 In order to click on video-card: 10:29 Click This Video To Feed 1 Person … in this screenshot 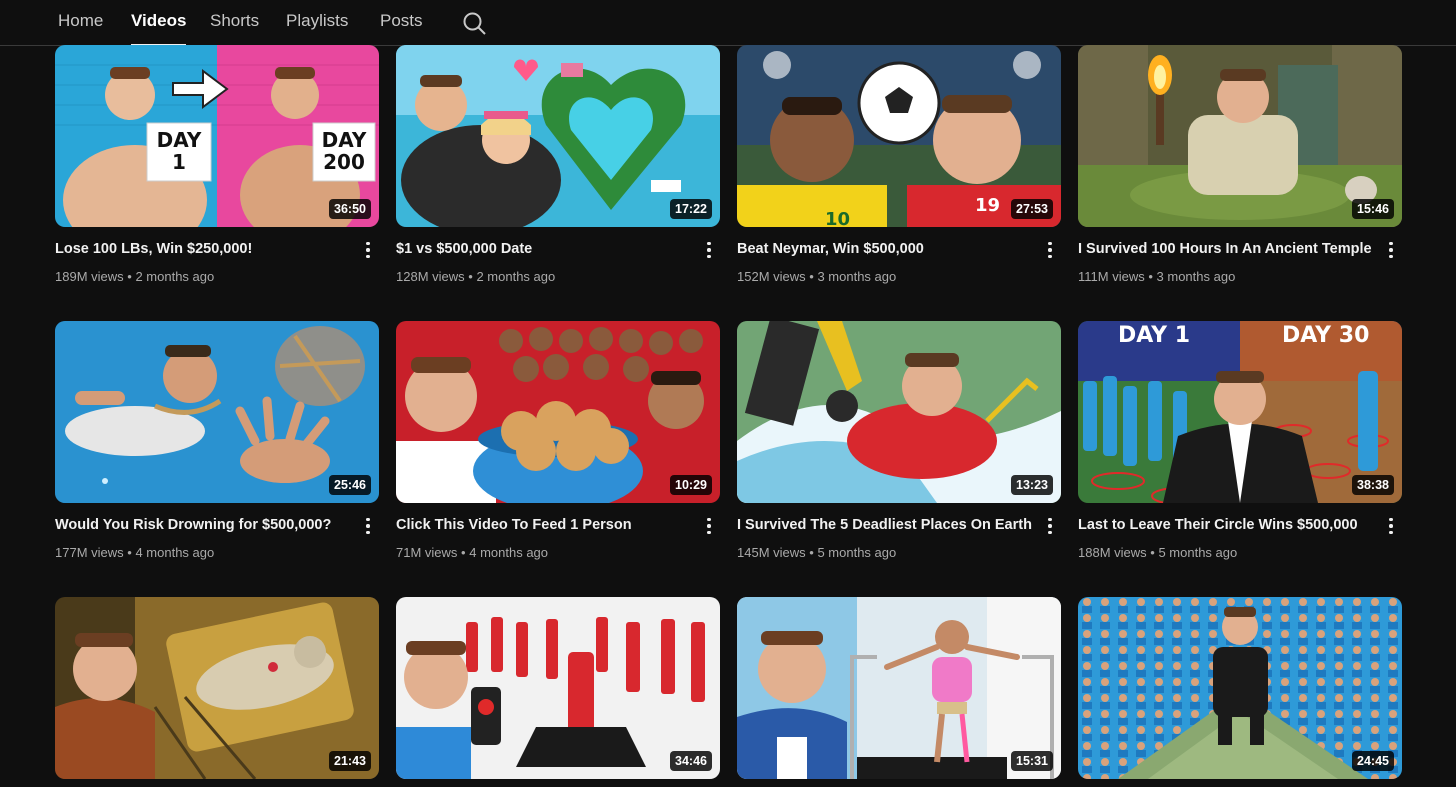, I will do `click(558, 440)`.